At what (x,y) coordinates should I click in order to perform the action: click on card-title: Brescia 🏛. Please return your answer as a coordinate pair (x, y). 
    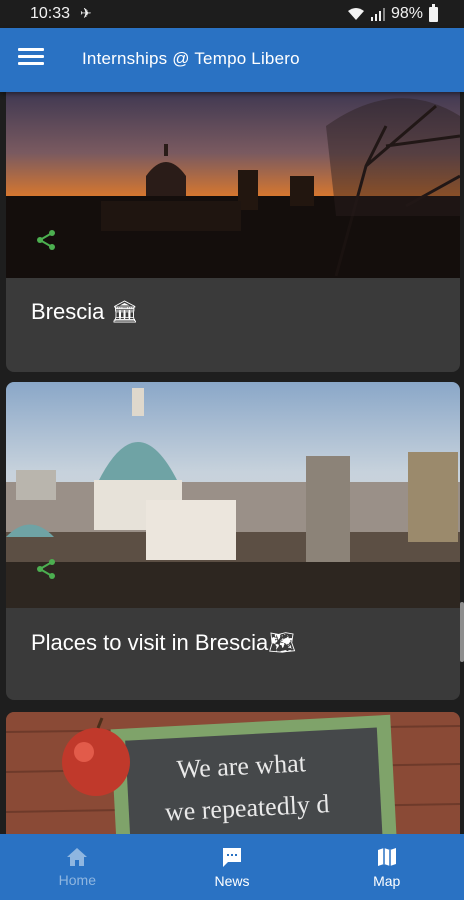
    Looking at the image, I should click on (84, 312).